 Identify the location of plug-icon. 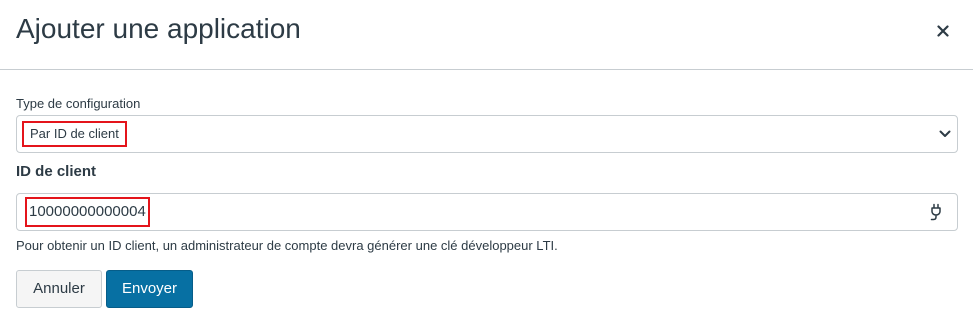
(936, 212).